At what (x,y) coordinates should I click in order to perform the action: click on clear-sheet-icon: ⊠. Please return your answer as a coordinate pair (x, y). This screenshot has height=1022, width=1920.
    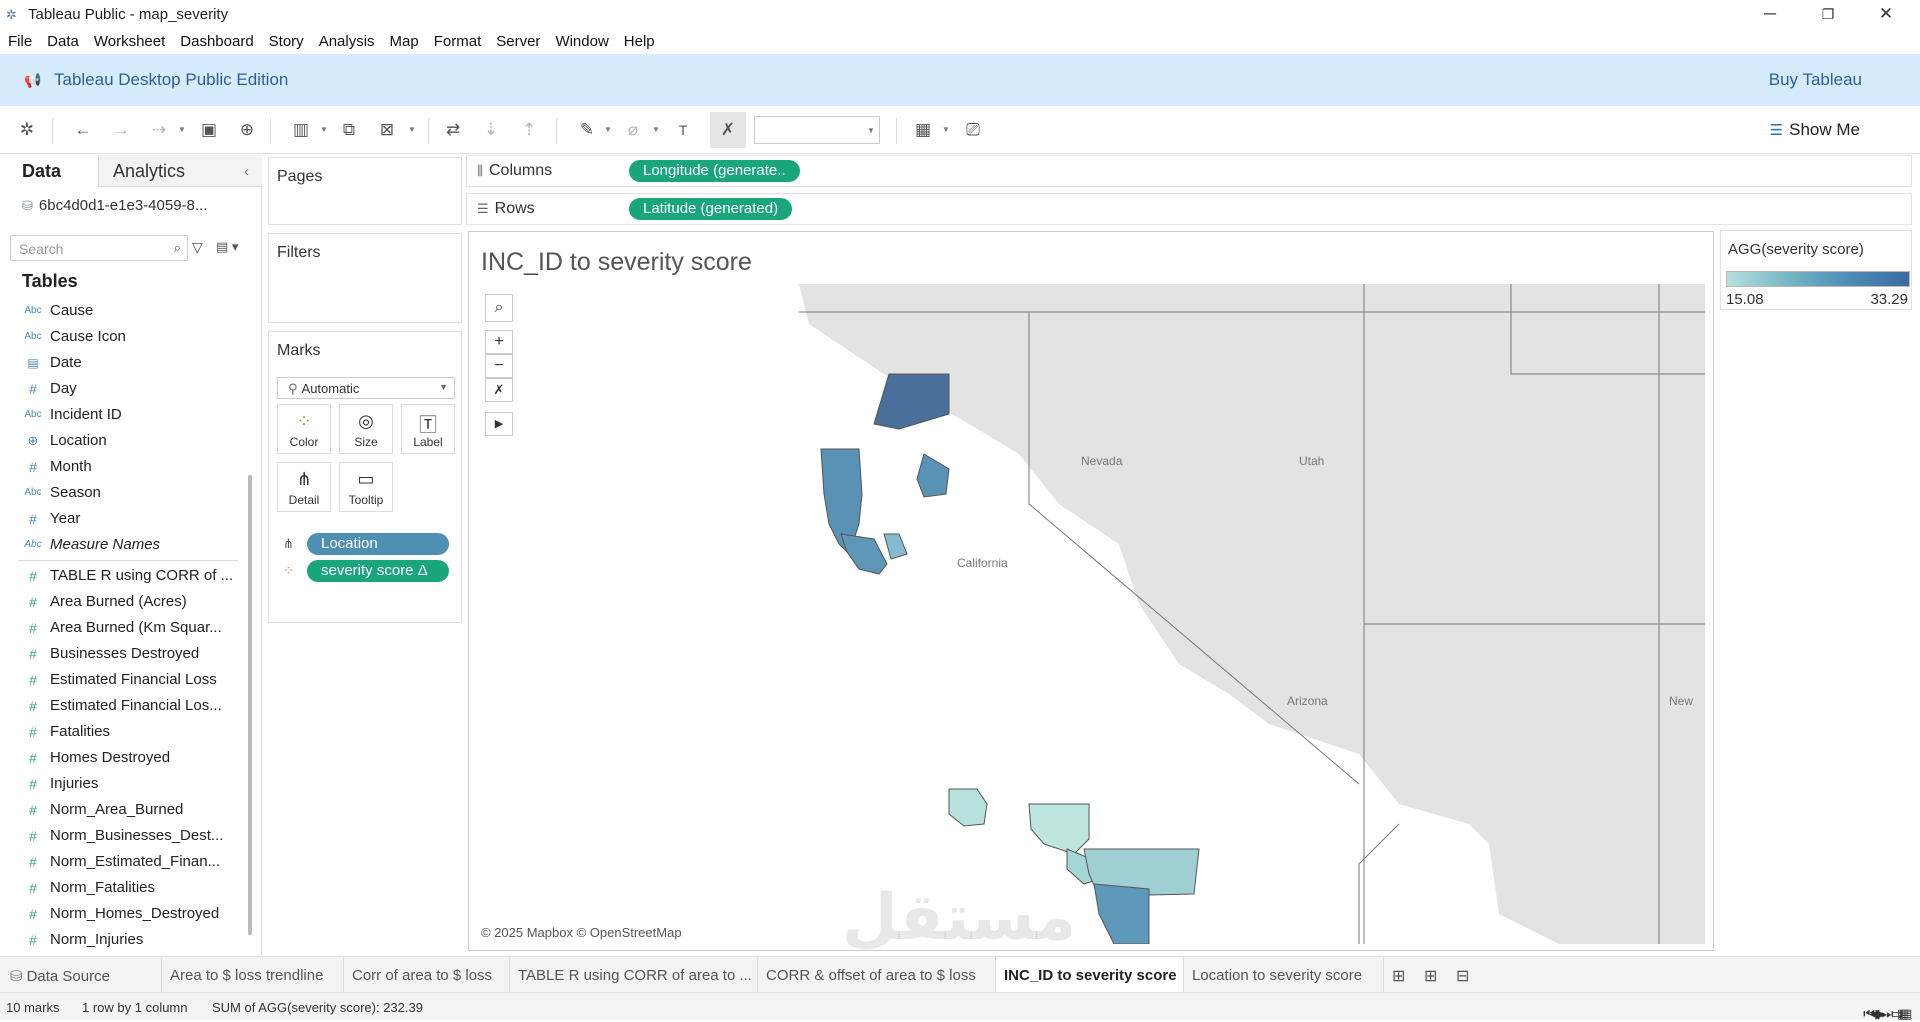
    Looking at the image, I should click on (387, 130).